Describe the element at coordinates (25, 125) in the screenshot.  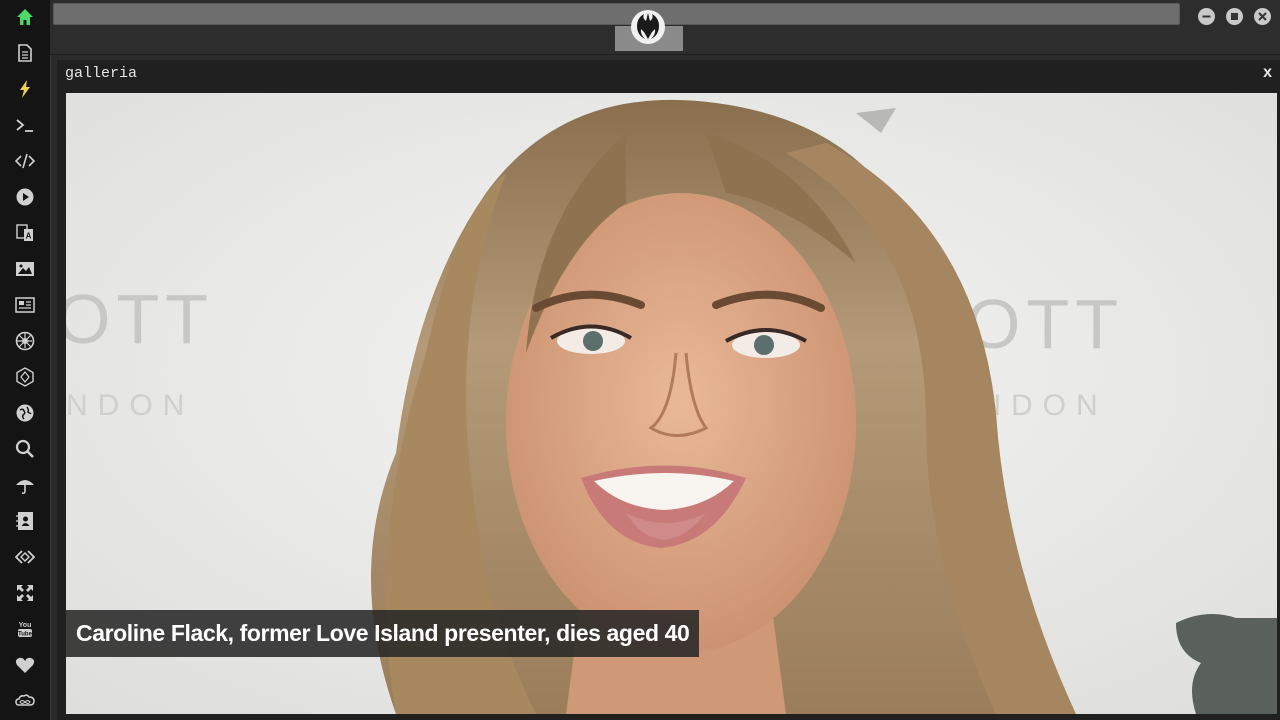
I see `terminal-icon` at that location.